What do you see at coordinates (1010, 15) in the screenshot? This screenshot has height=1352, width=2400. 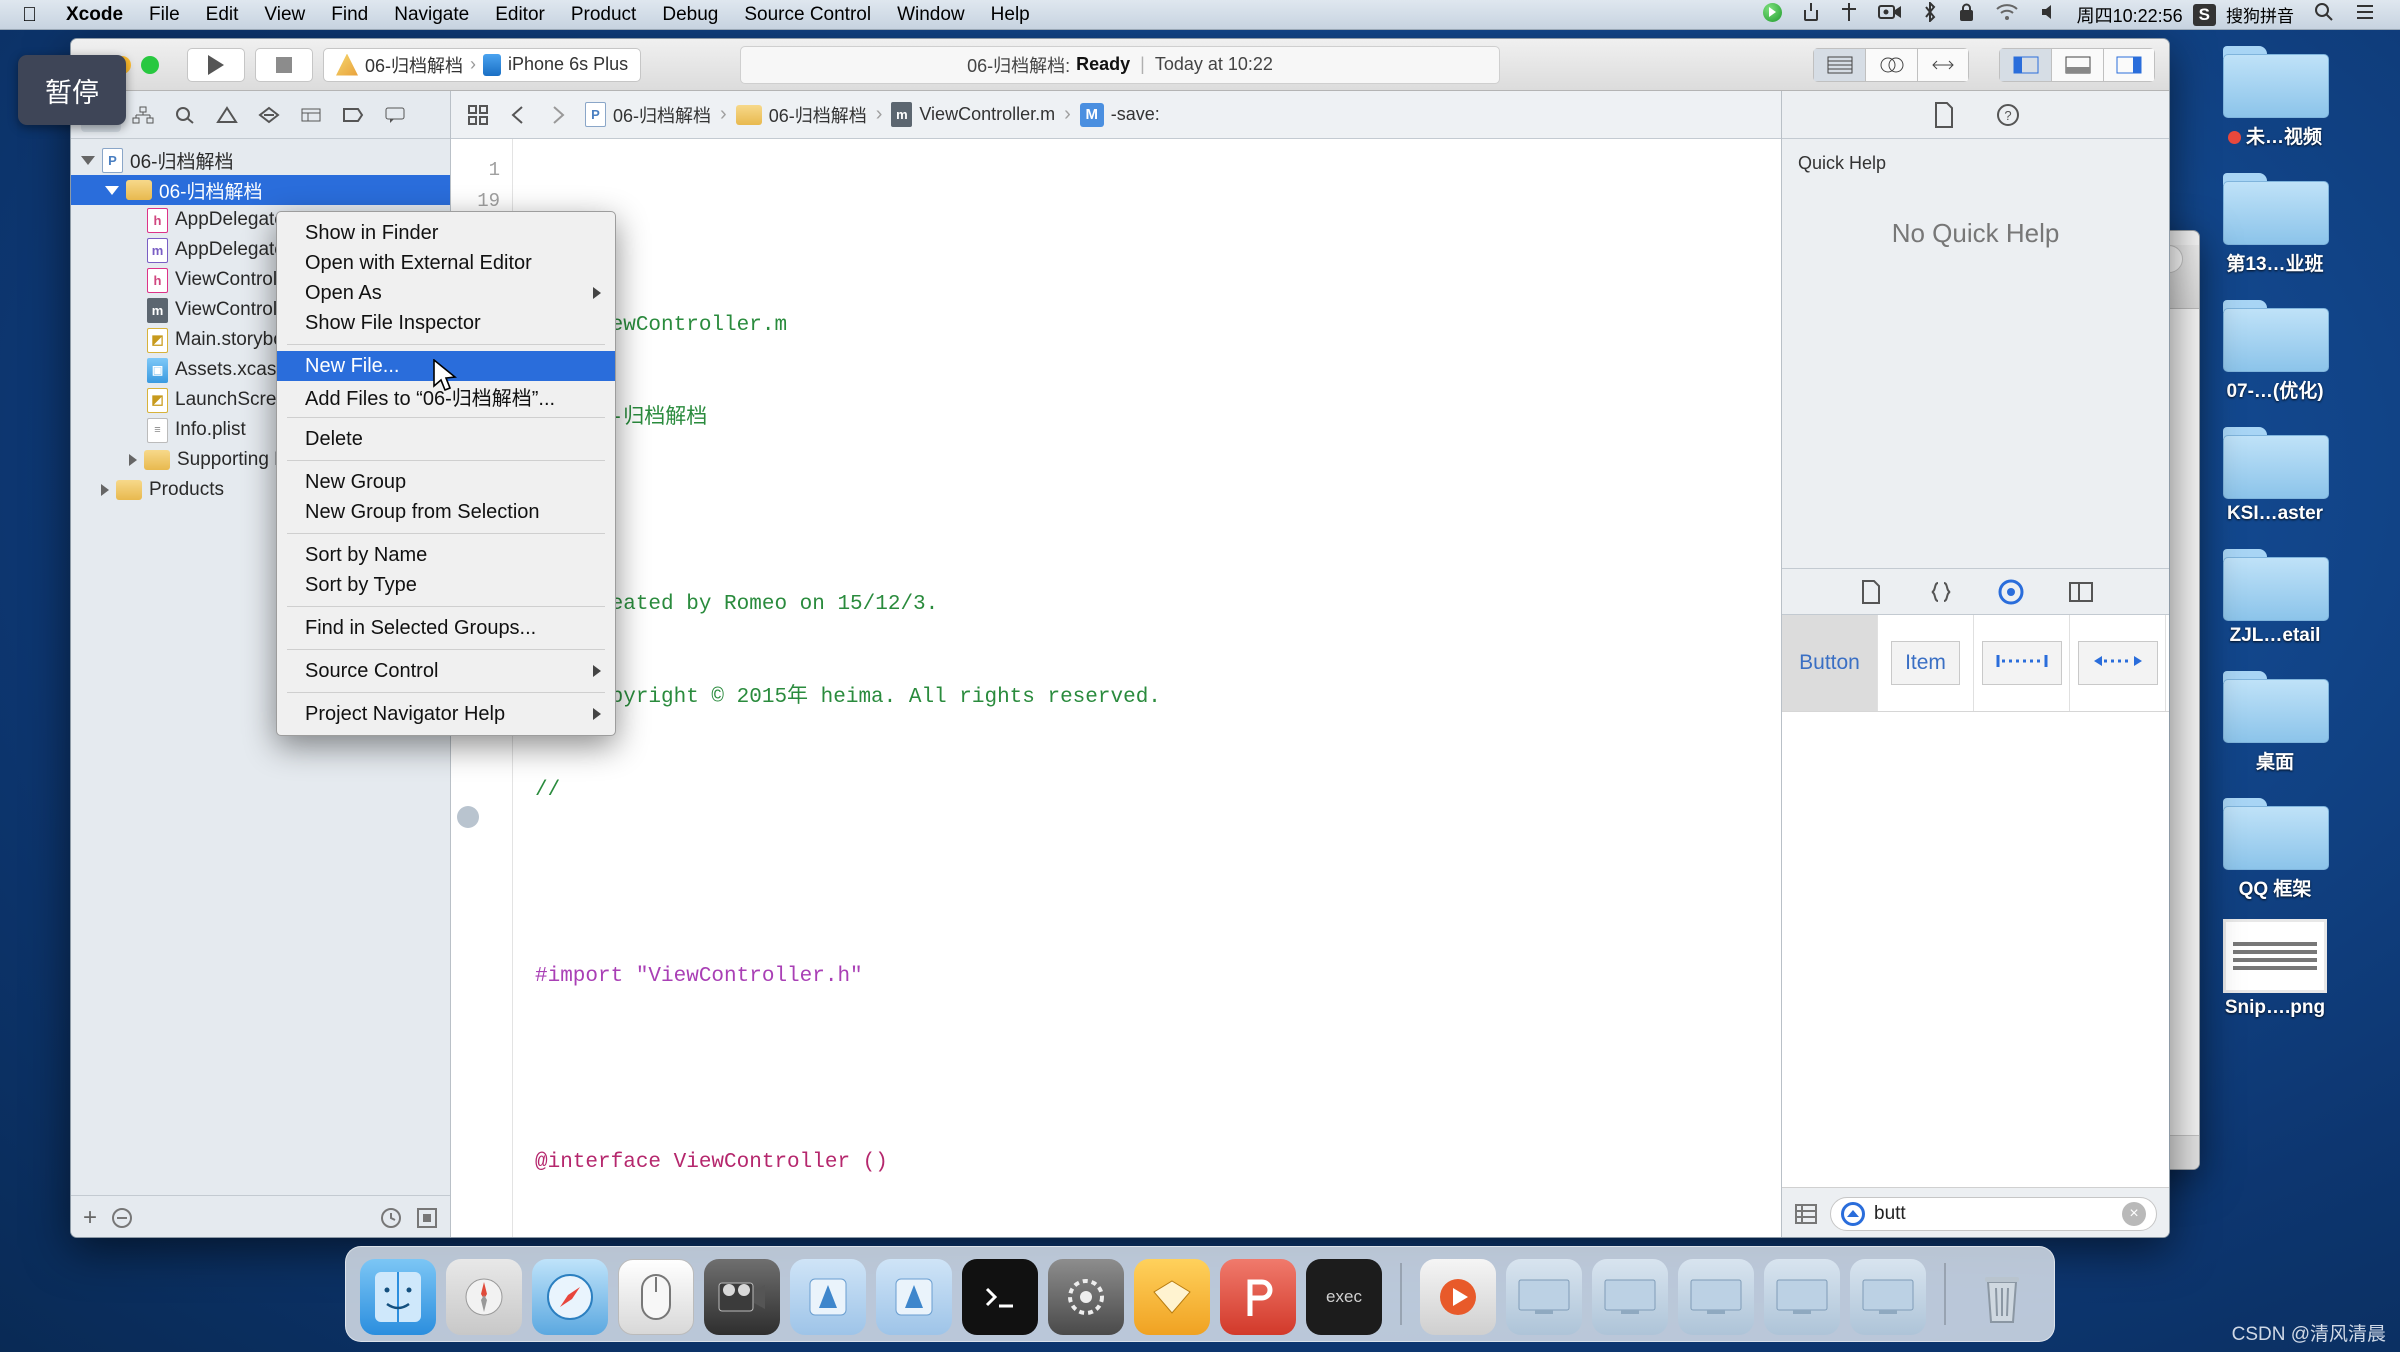 I see `menu-help: Help` at bounding box center [1010, 15].